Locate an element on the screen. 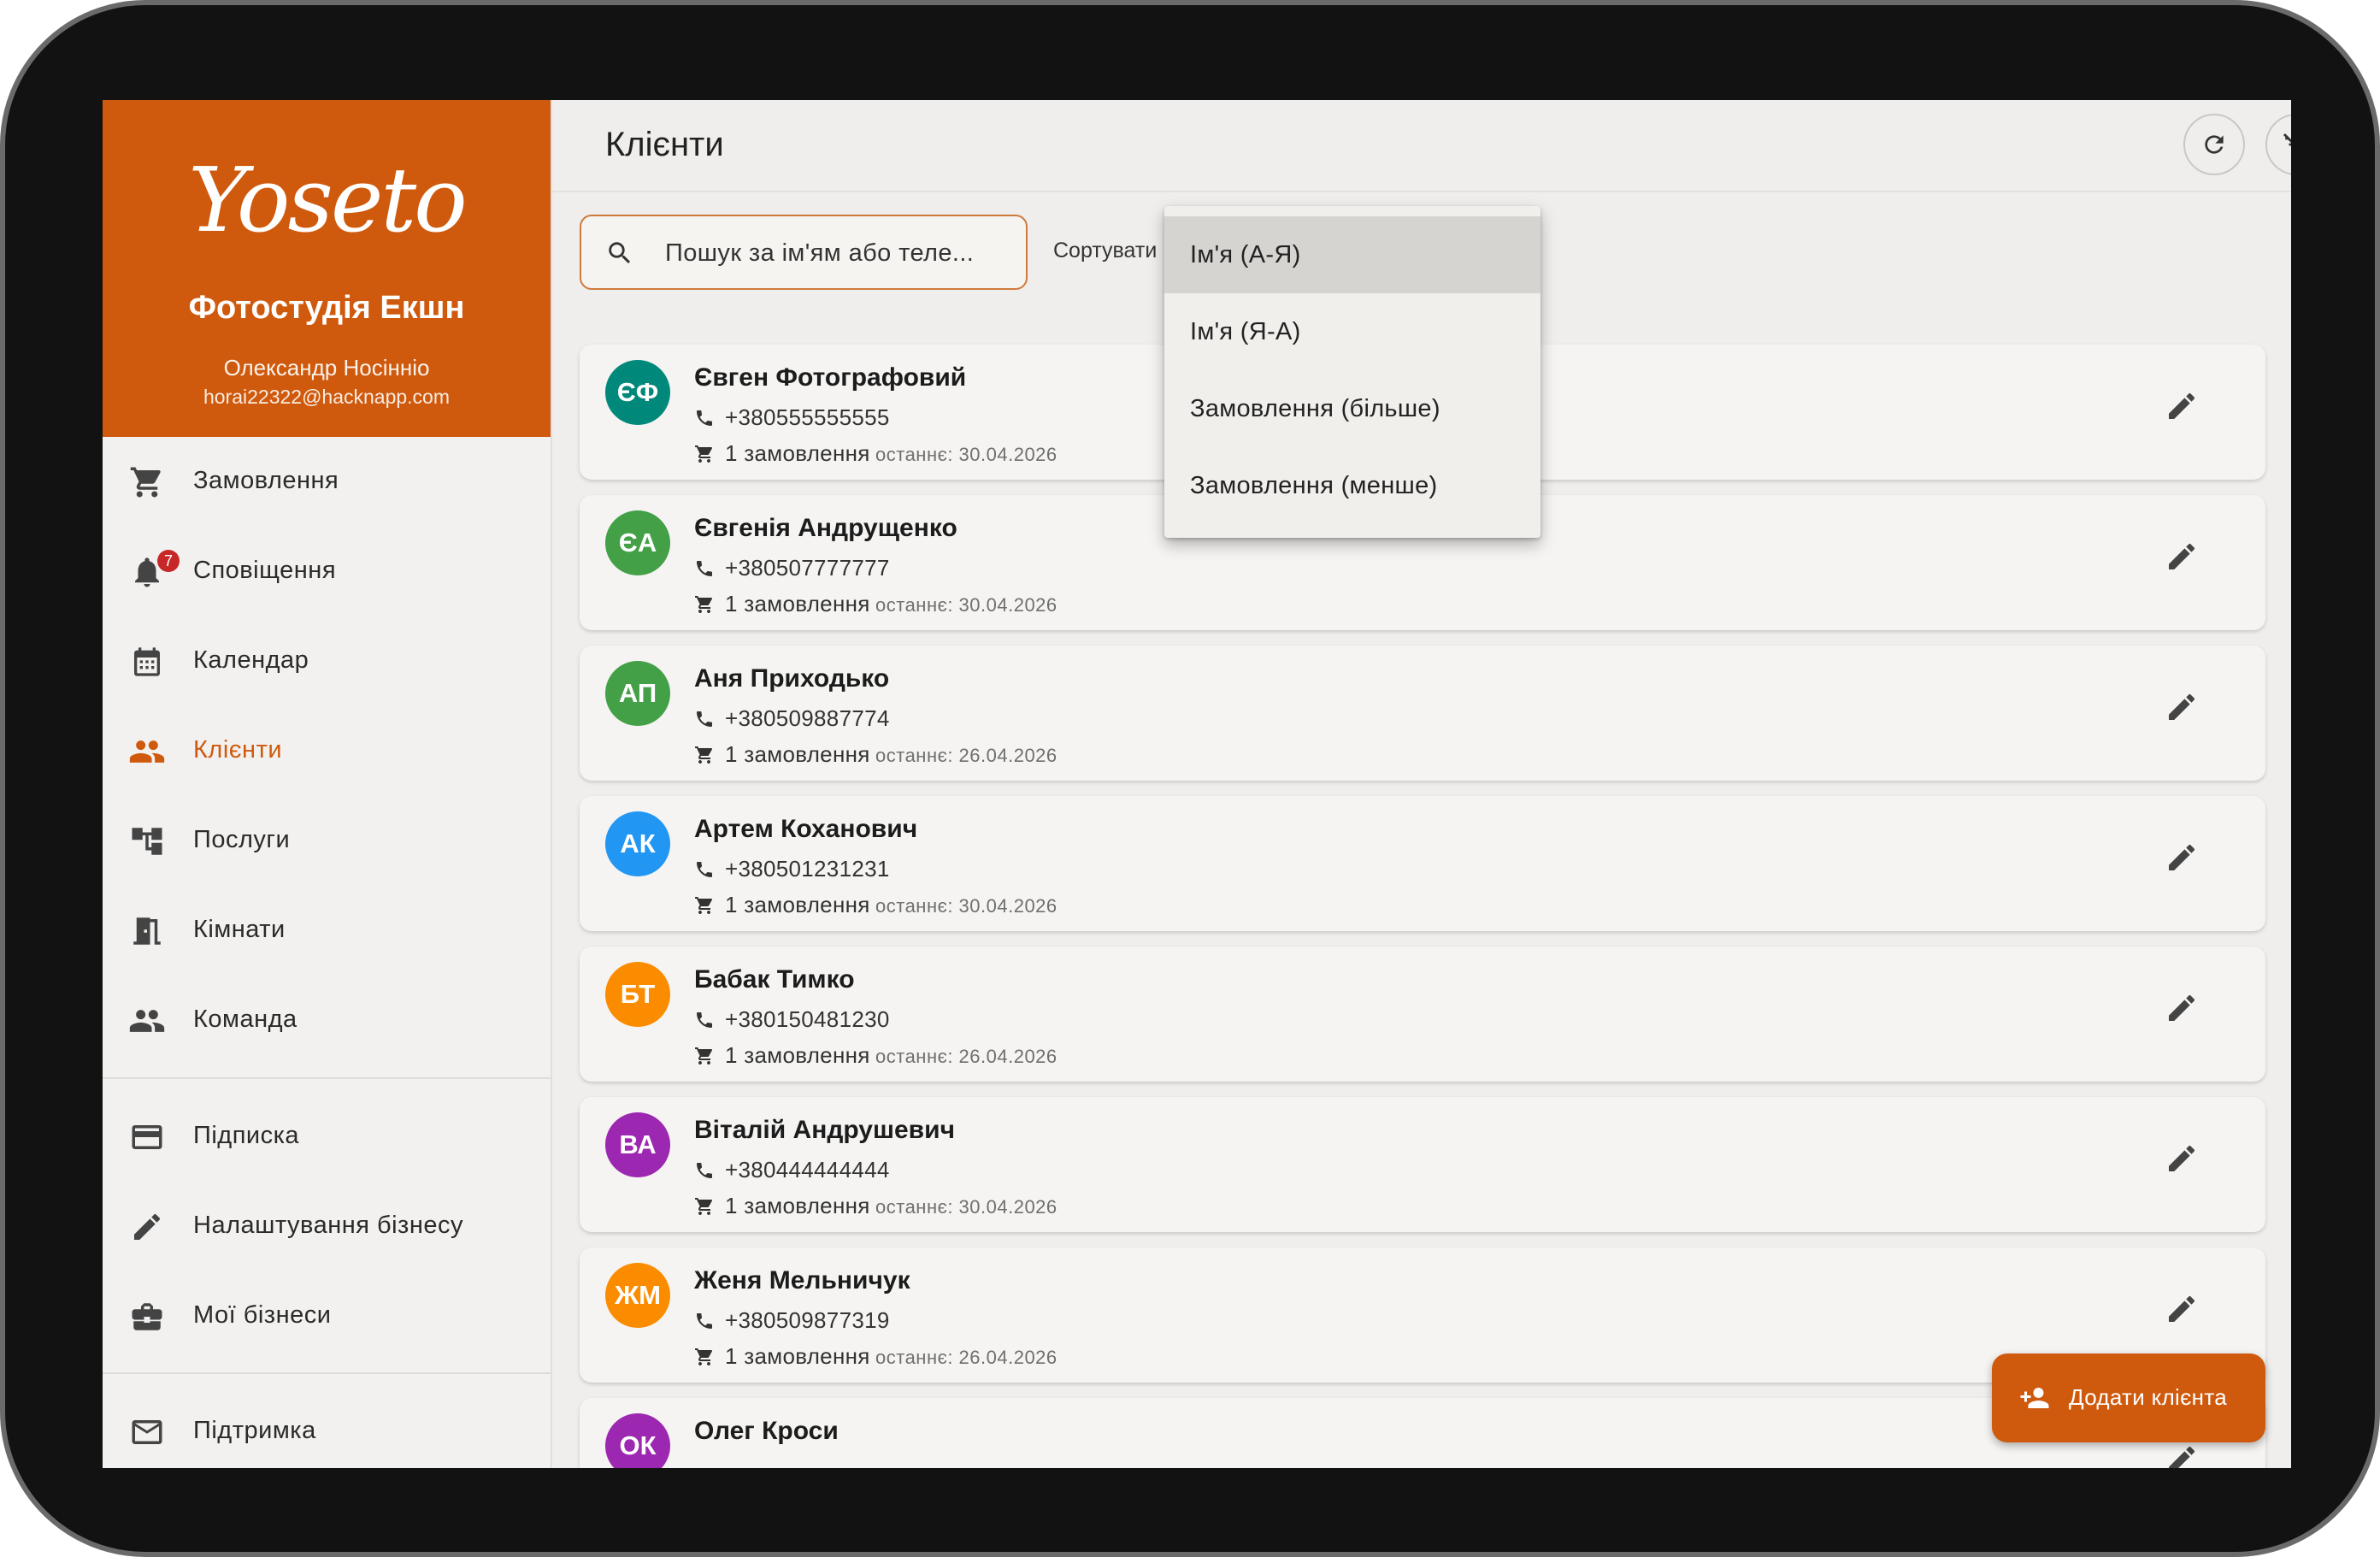 Image resolution: width=2380 pixels, height=1557 pixels. sidebar-item-label: Календар is located at coordinates (251, 660).